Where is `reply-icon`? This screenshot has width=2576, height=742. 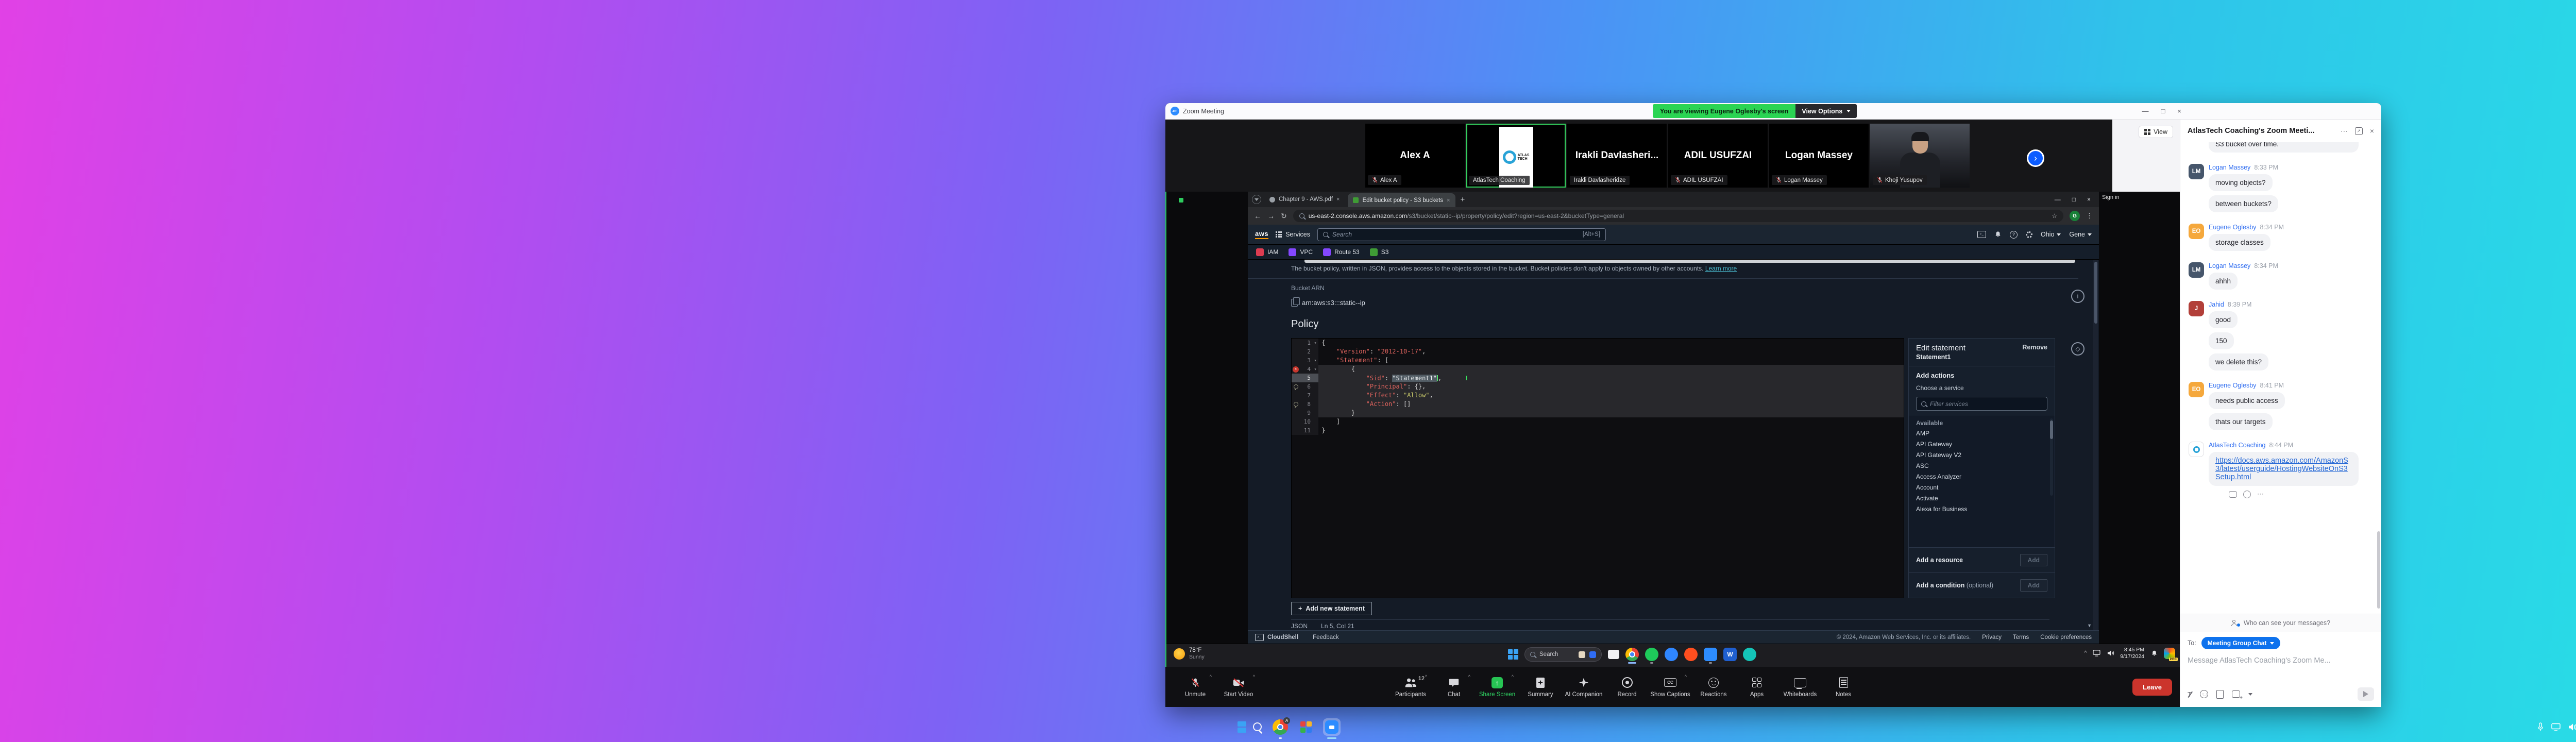 reply-icon is located at coordinates (2233, 494).